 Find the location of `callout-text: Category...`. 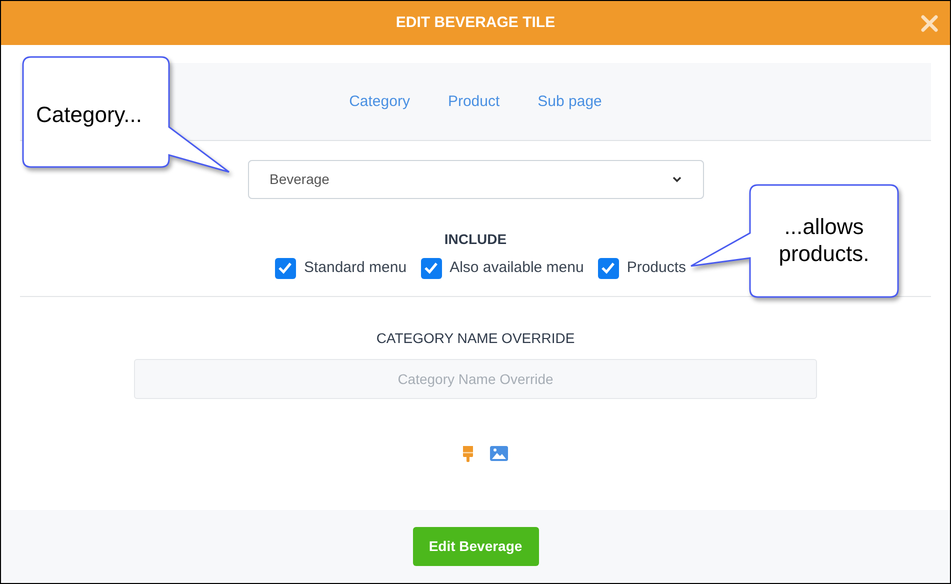

callout-text: Category... is located at coordinates (89, 115).